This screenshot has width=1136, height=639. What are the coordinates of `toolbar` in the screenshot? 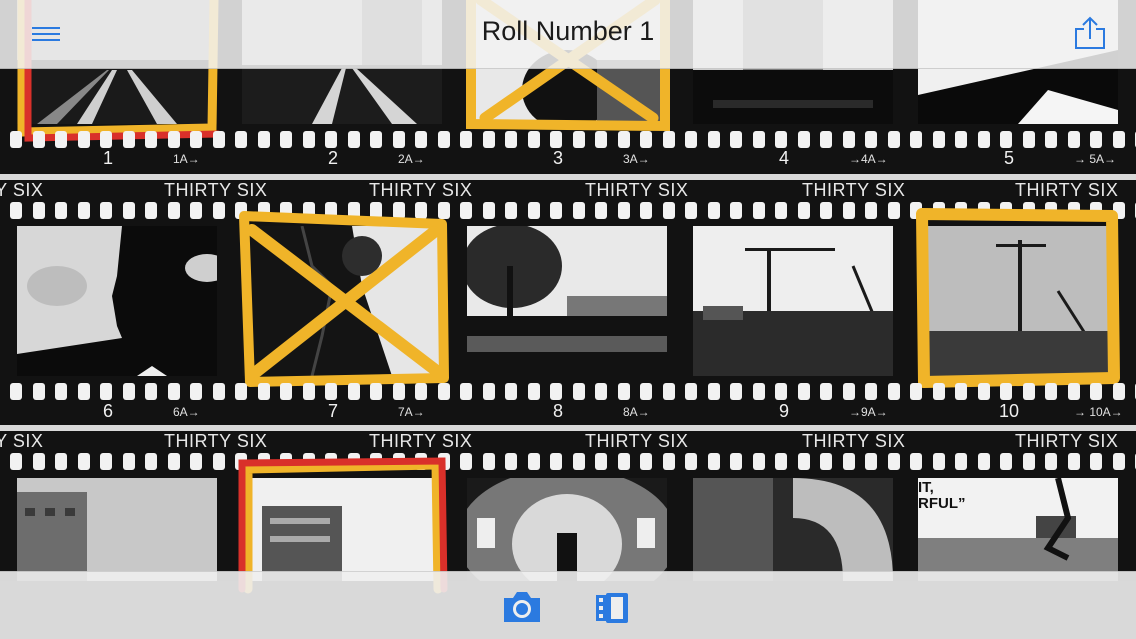 It's located at (568, 605).